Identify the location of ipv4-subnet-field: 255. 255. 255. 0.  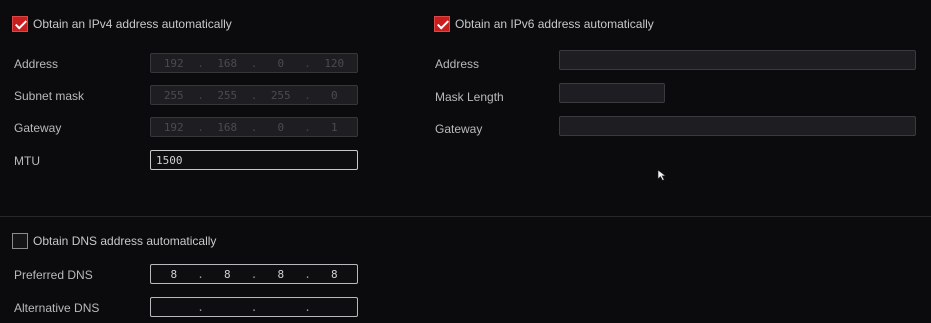
(254, 95).